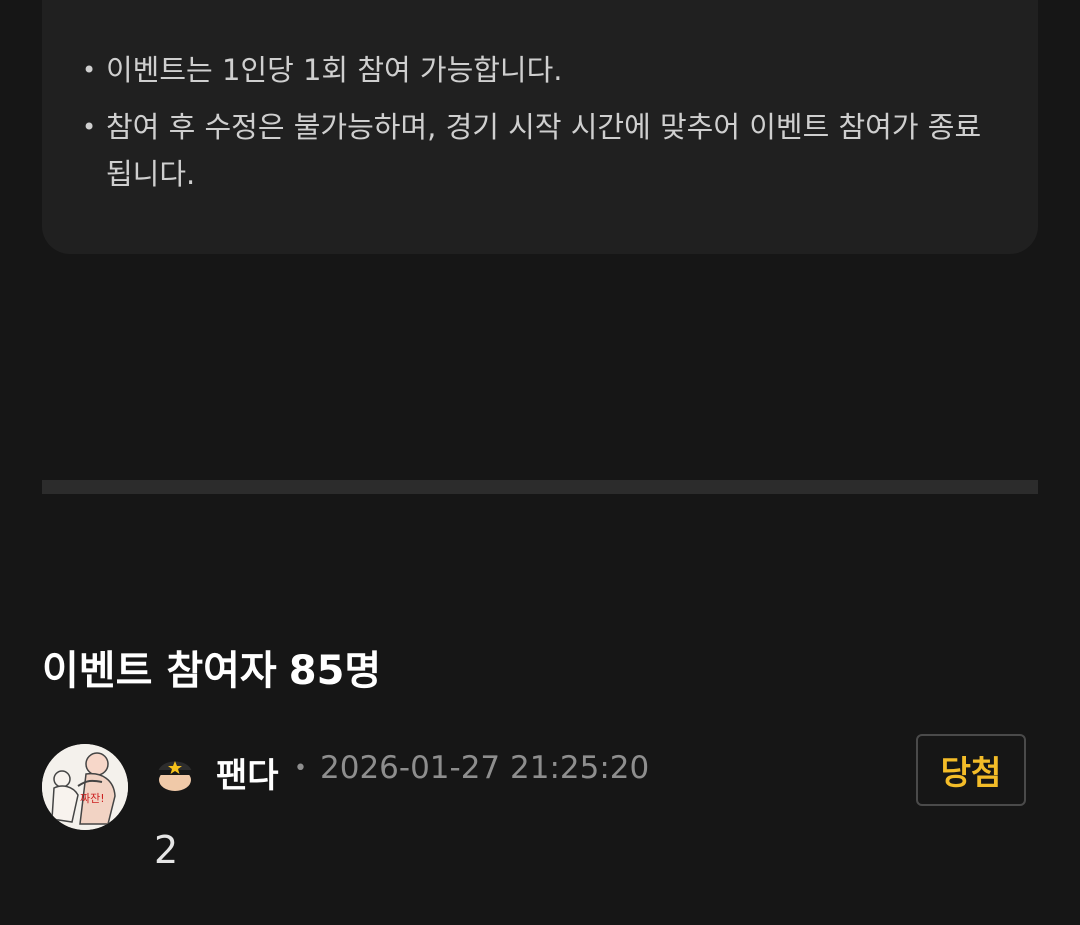 The width and height of the screenshot is (1080, 925). I want to click on participants-count: 85명, so click(335, 671).